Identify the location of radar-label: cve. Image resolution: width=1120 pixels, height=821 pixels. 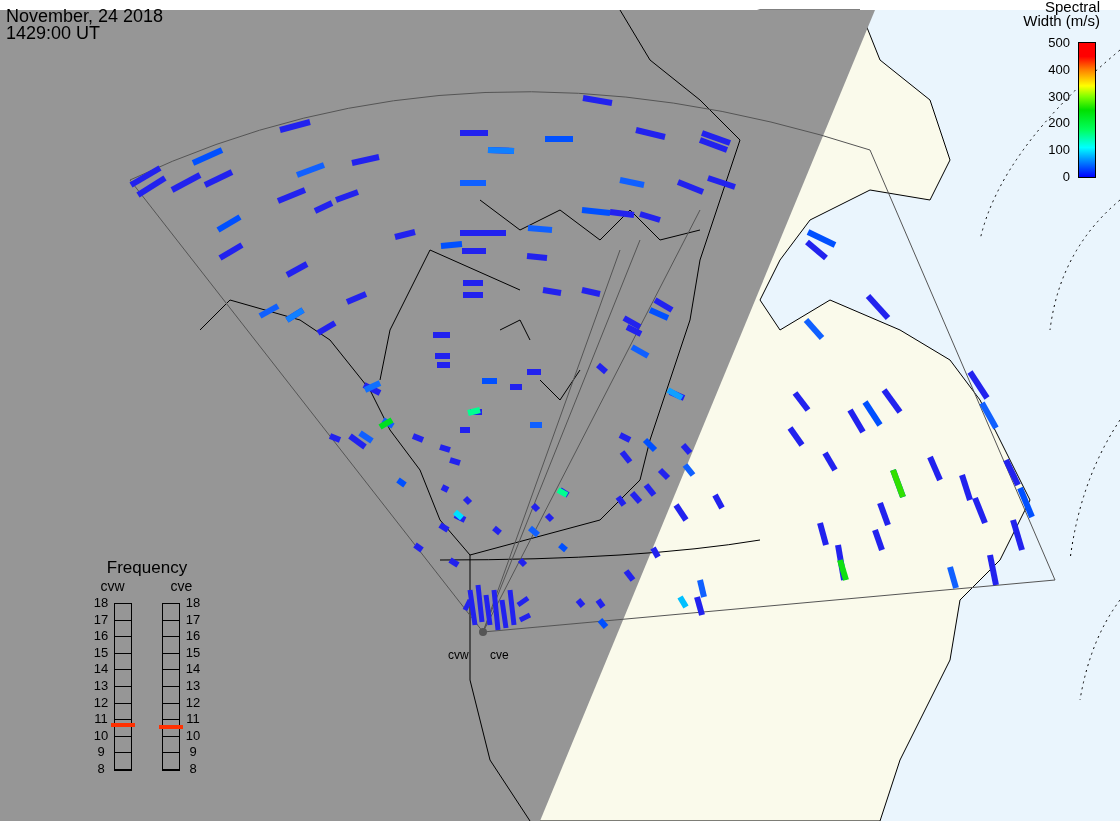
(181, 586).